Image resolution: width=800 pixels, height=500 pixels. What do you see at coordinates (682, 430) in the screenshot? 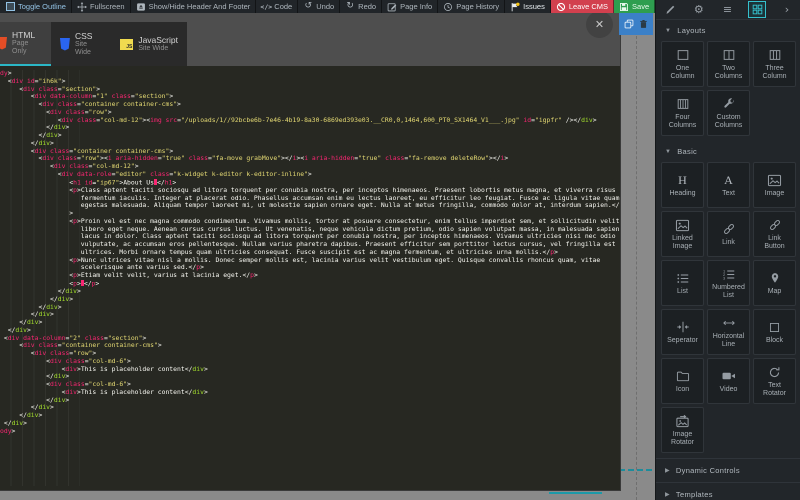
I see `widget-tile-image-rotator: Image Rotator` at bounding box center [682, 430].